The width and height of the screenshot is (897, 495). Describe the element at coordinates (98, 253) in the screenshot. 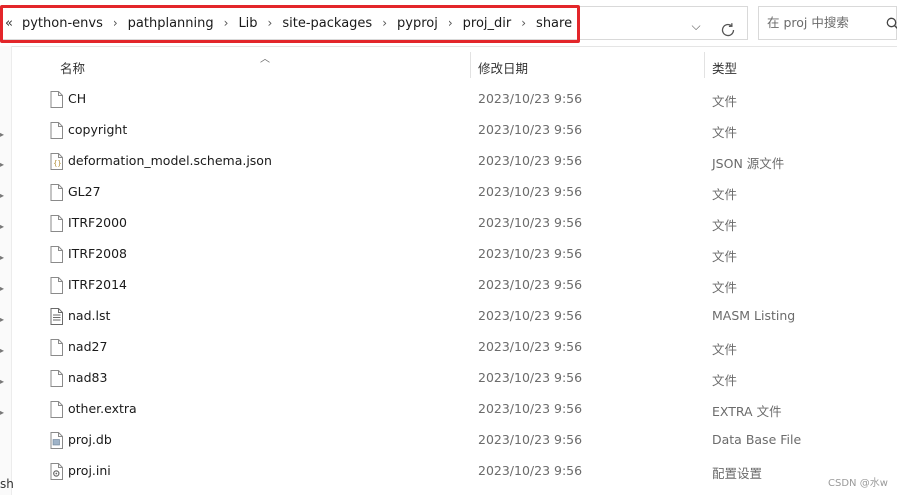

I see `file-name: ITRF2008` at that location.